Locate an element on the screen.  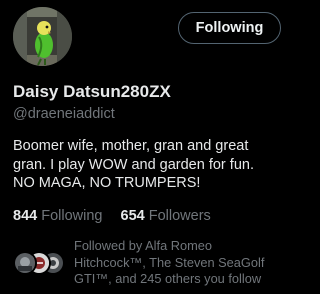
bio-line: NO MAGA, NO TRUMPERS! is located at coordinates (107, 183).